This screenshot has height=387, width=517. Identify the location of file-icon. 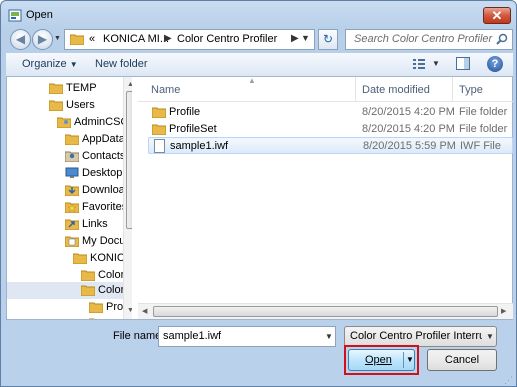
(159, 146).